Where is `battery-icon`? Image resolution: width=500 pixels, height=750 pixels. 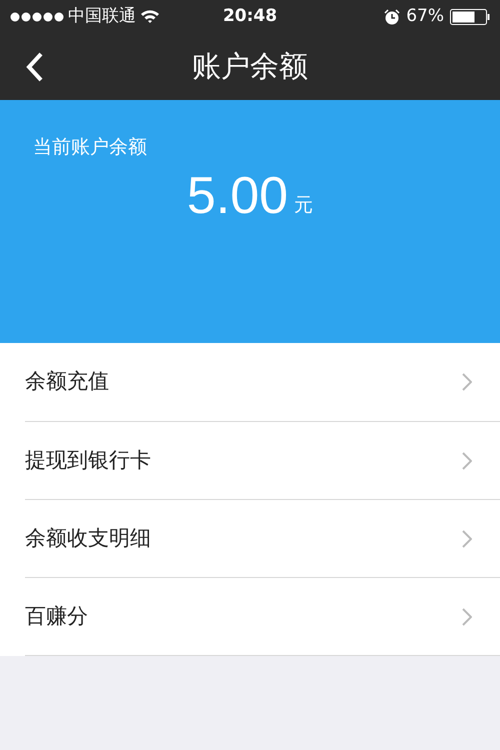 battery-icon is located at coordinates (470, 16).